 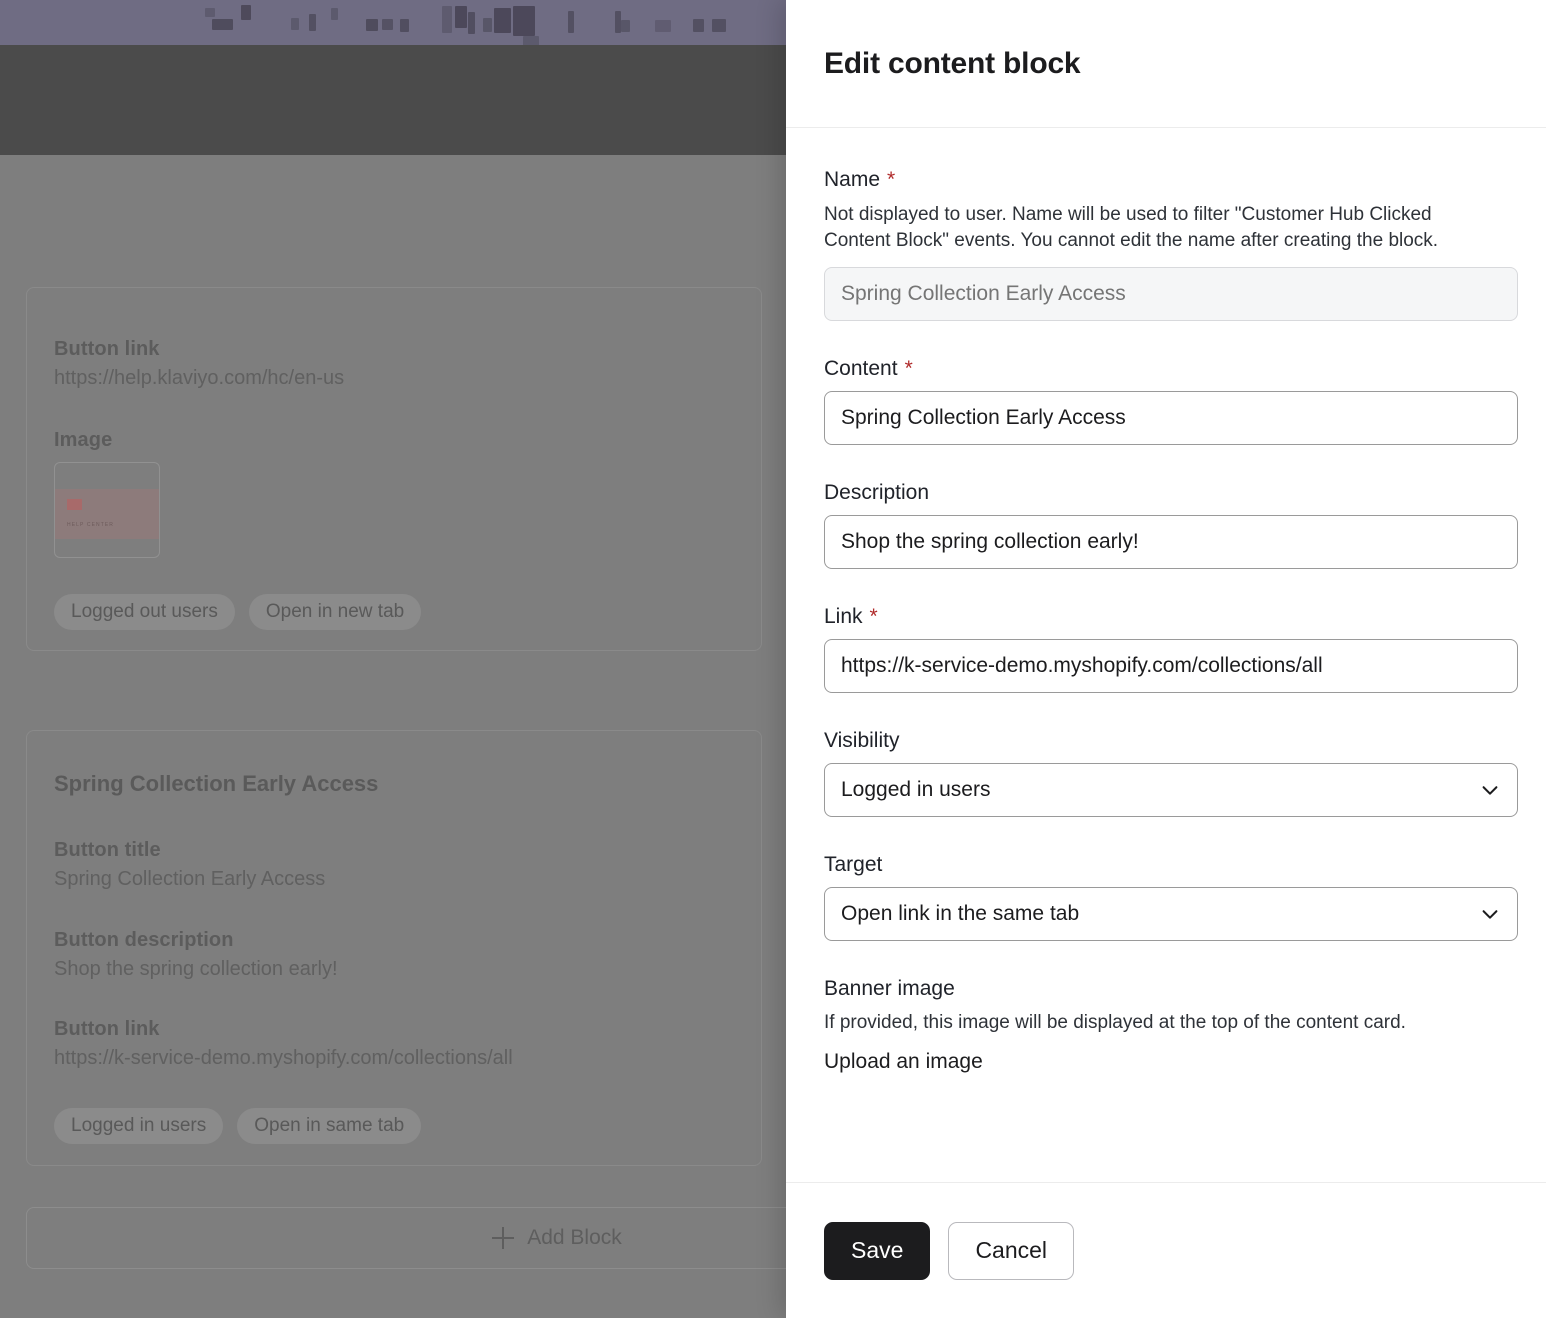 I want to click on target-select-wrap: Open link in the same tab, so click(x=1171, y=914).